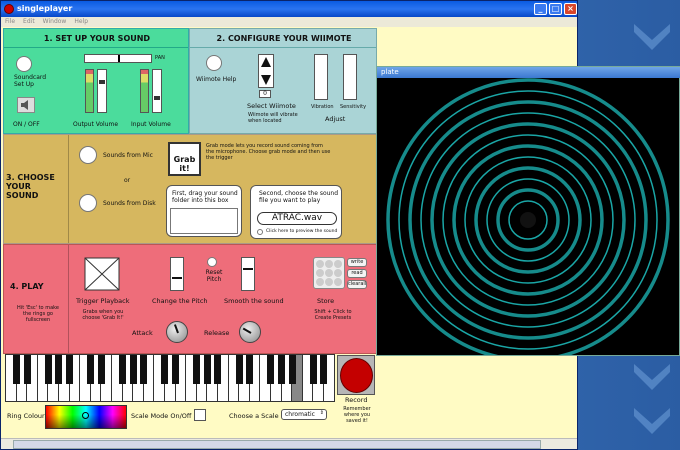 This screenshot has height=450, width=680. Describe the element at coordinates (273, 118) in the screenshot. I see `wiimote-note: Wiimote will vibrate when located` at that location.